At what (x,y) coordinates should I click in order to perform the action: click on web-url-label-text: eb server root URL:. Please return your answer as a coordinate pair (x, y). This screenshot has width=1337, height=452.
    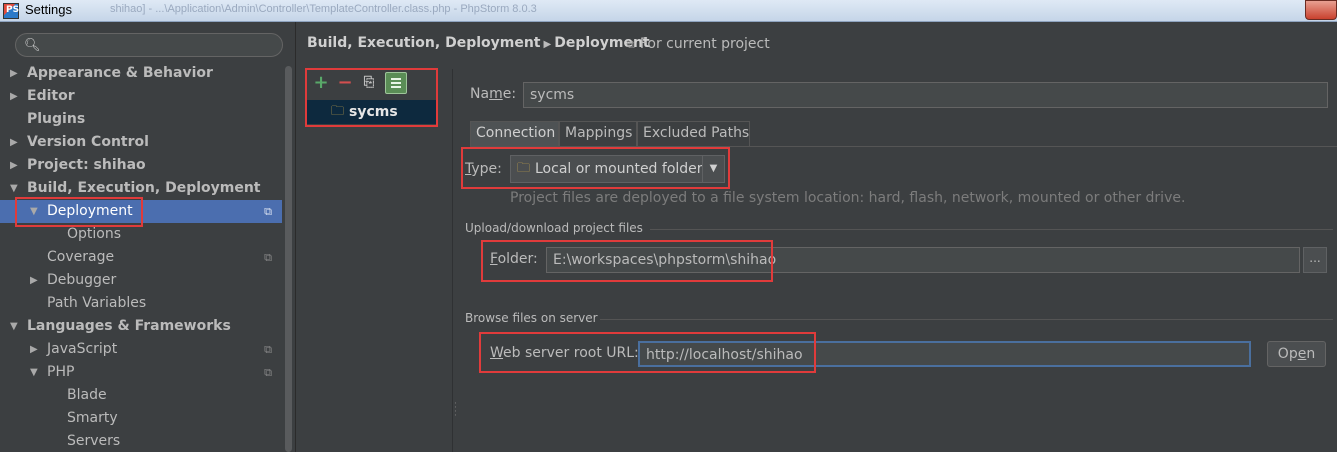
    Looking at the image, I should click on (571, 353).